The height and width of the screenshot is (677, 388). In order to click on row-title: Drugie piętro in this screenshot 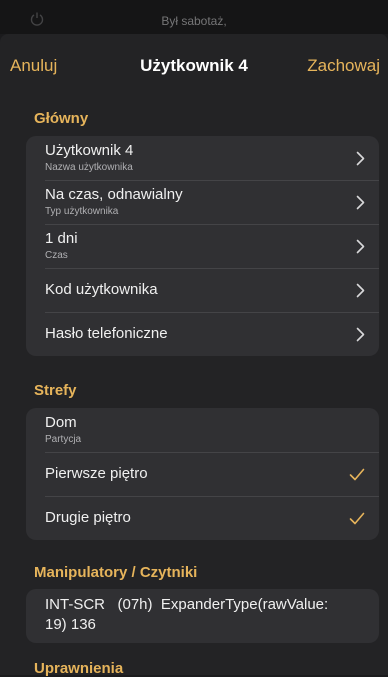, I will do `click(88, 517)`.